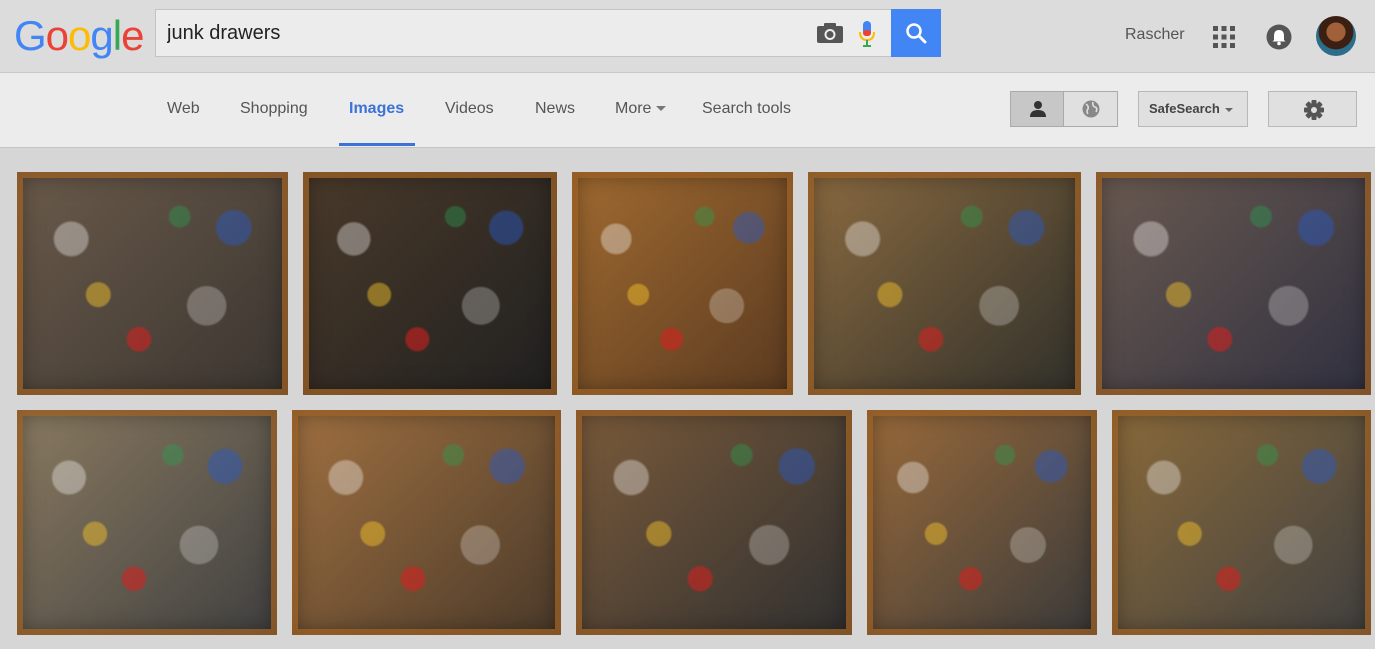 The height and width of the screenshot is (649, 1375). What do you see at coordinates (377, 144) in the screenshot?
I see `active-tab-indicator` at bounding box center [377, 144].